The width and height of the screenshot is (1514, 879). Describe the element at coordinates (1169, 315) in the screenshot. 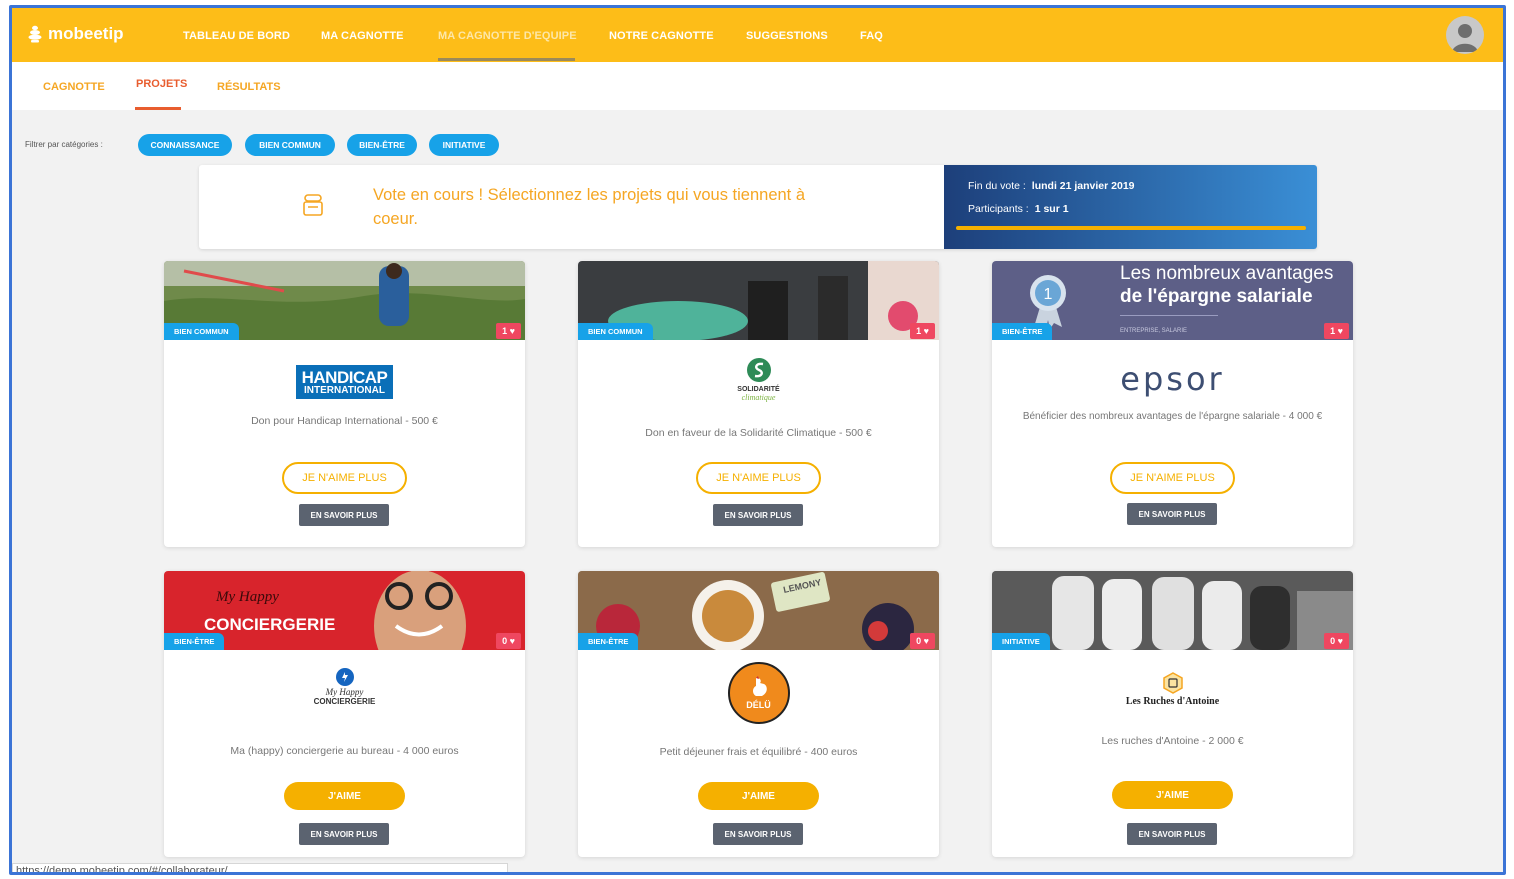

I see `image-divider` at that location.